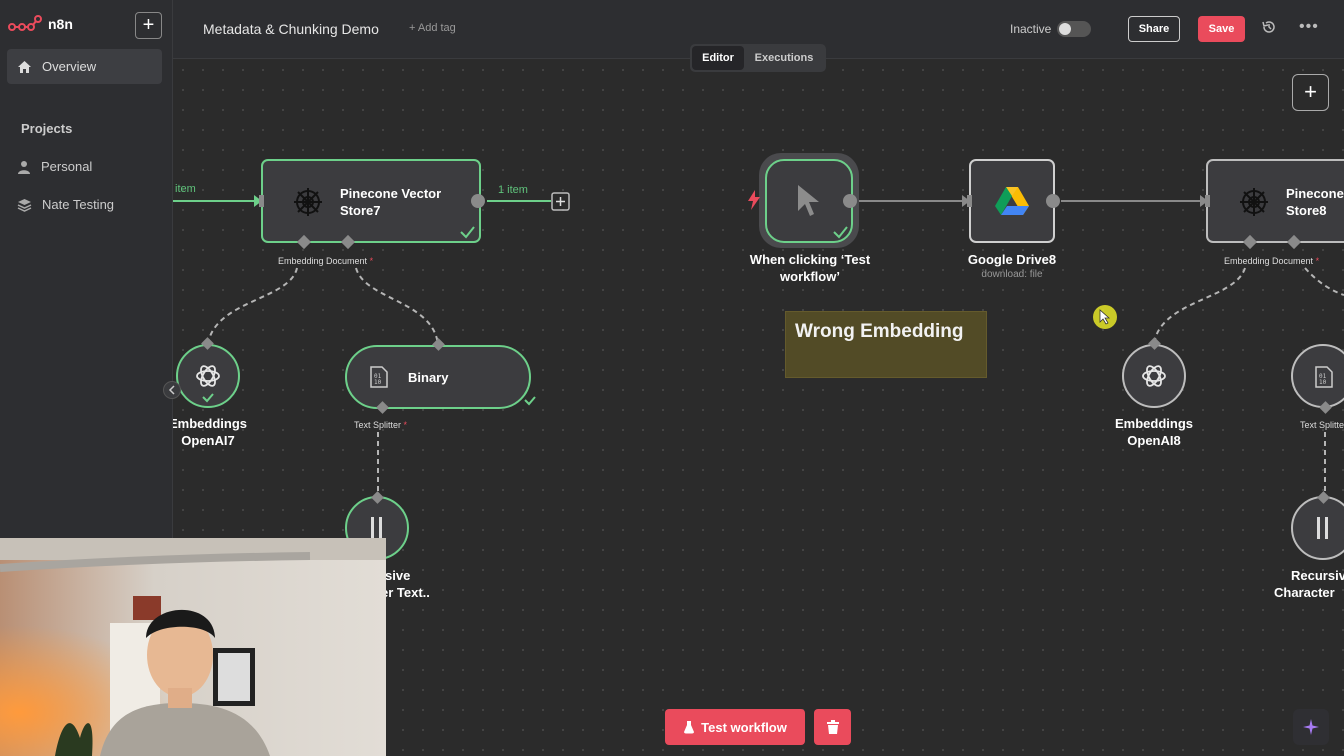  What do you see at coordinates (879, 331) in the screenshot?
I see `sticky-note-text: Wrong Embedding` at bounding box center [879, 331].